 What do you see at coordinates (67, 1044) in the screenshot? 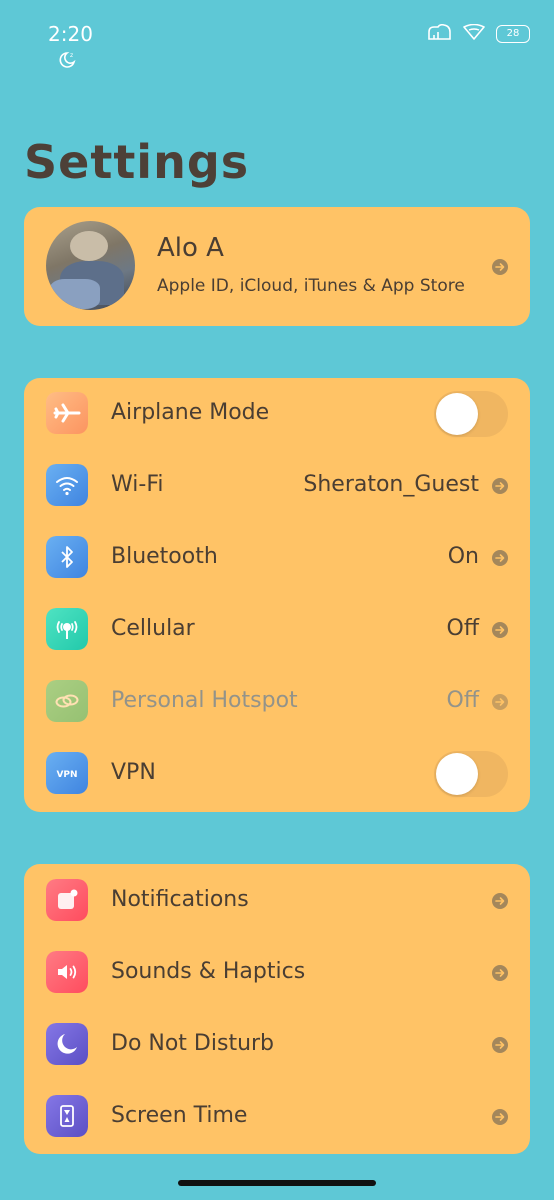
I see `moon-icon` at bounding box center [67, 1044].